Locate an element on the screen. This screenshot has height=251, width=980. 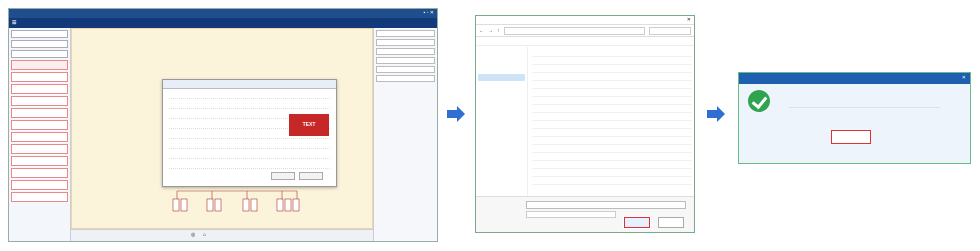
back-icon: ← is located at coordinates (481, 31).